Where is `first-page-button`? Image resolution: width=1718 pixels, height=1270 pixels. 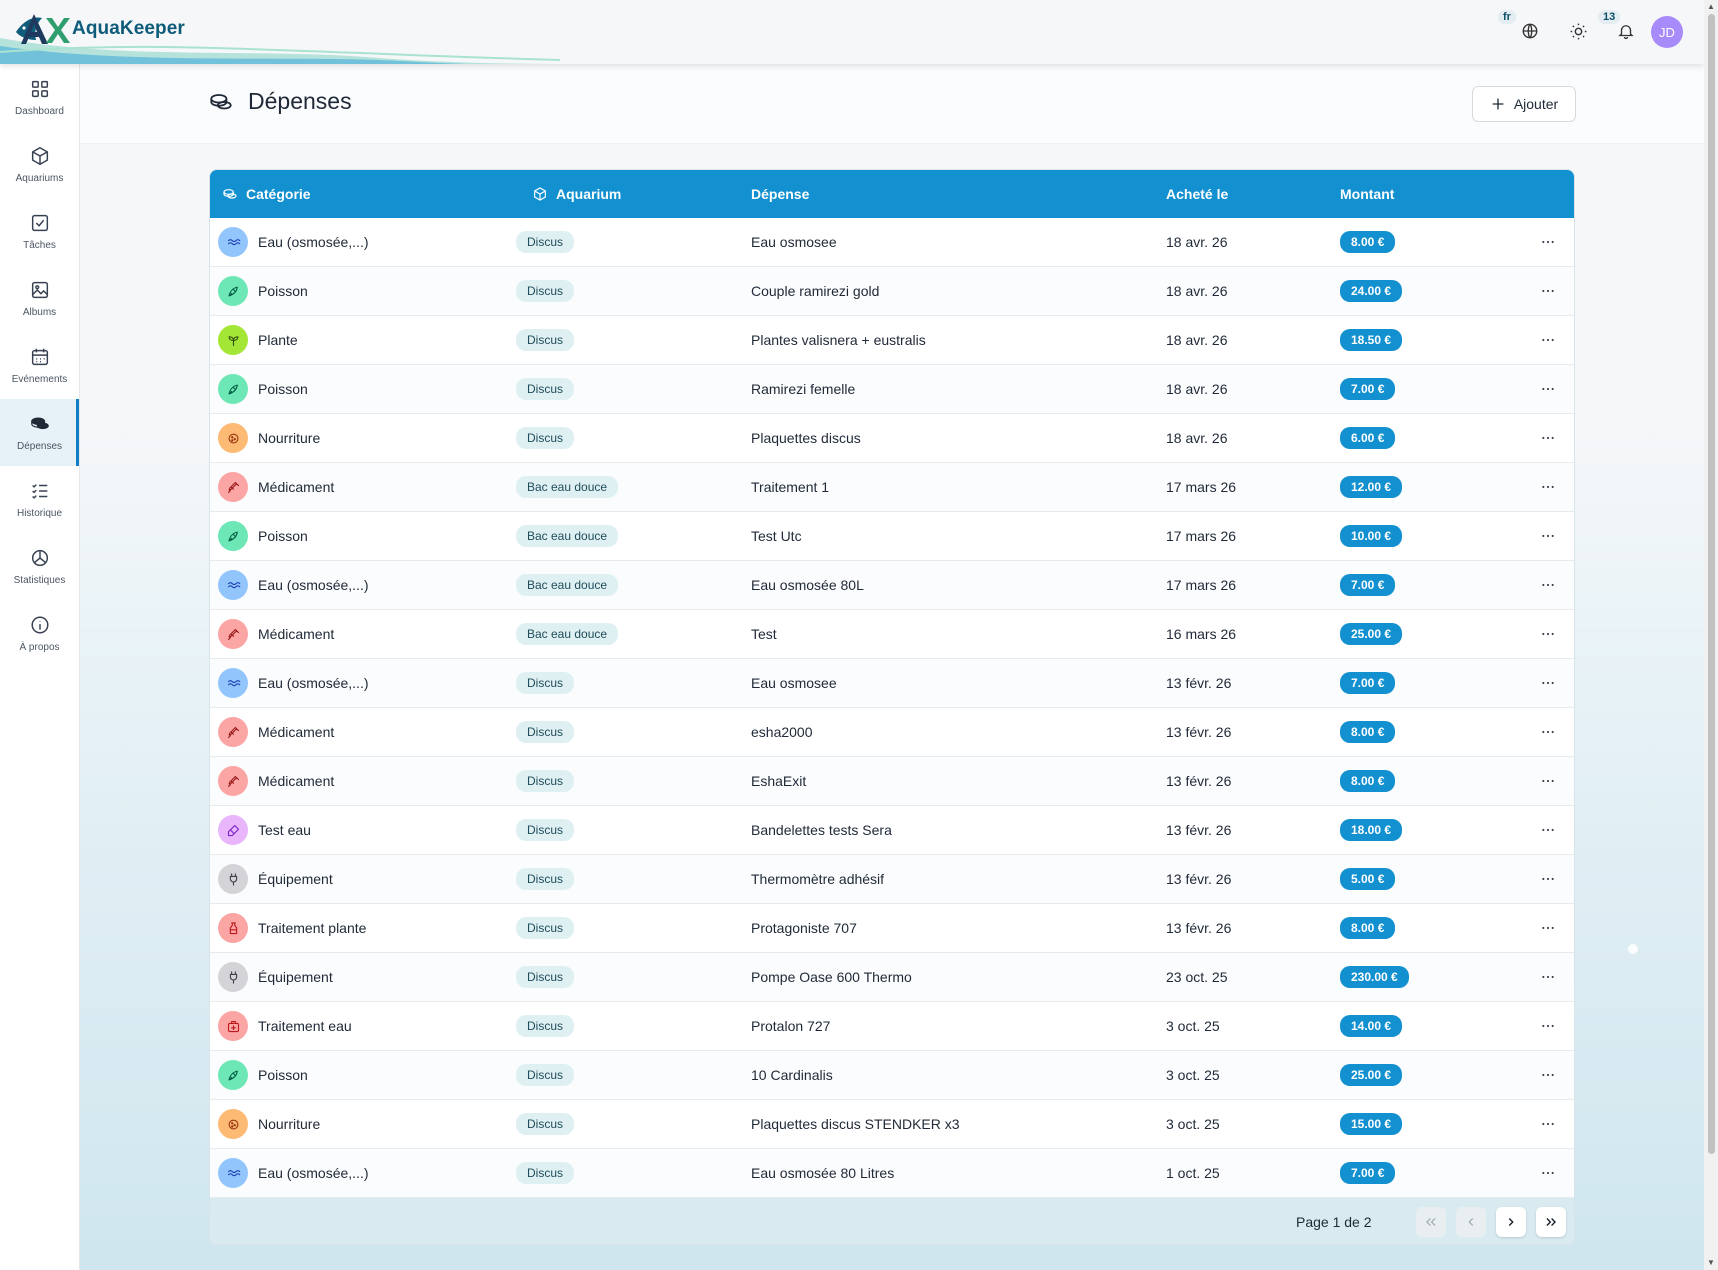
first-page-button is located at coordinates (1431, 1222).